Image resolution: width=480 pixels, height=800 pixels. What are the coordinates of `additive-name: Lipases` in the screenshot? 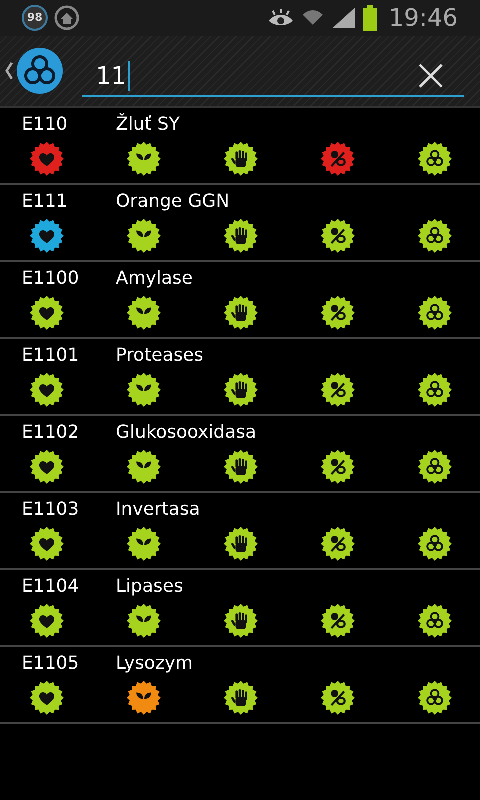 It's located at (150, 587).